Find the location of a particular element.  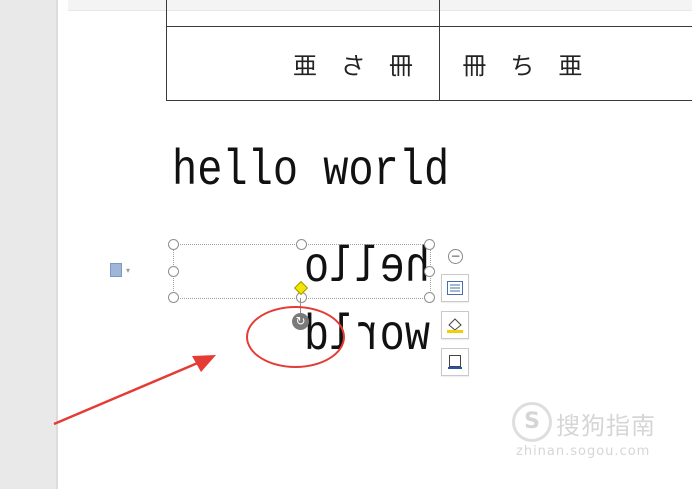

watermark-text: 搜狗指南 is located at coordinates (606, 426).